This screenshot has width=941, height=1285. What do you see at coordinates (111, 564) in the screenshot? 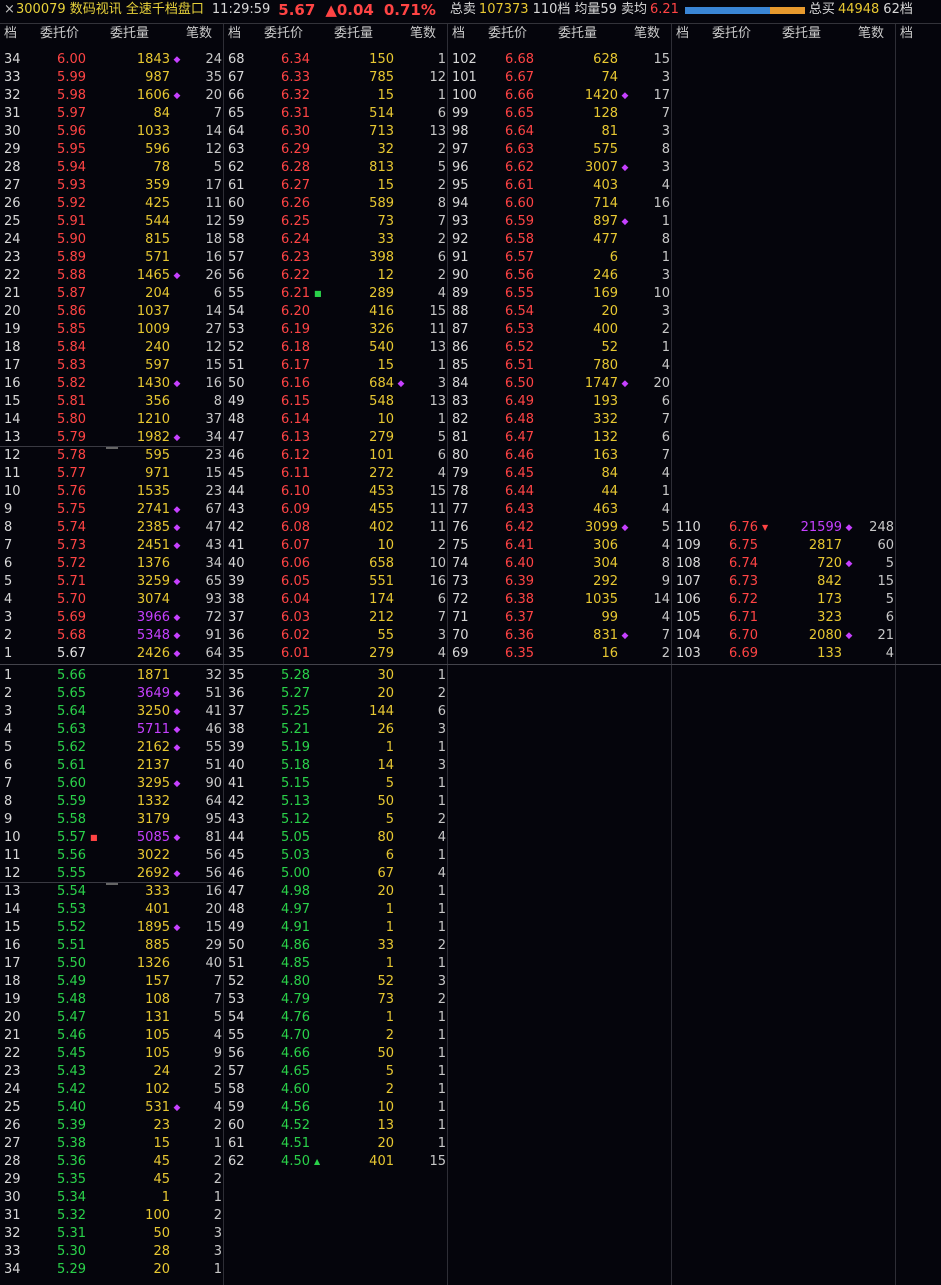
I see `ask-level-row: 6 5.72 1376 34` at bounding box center [111, 564].